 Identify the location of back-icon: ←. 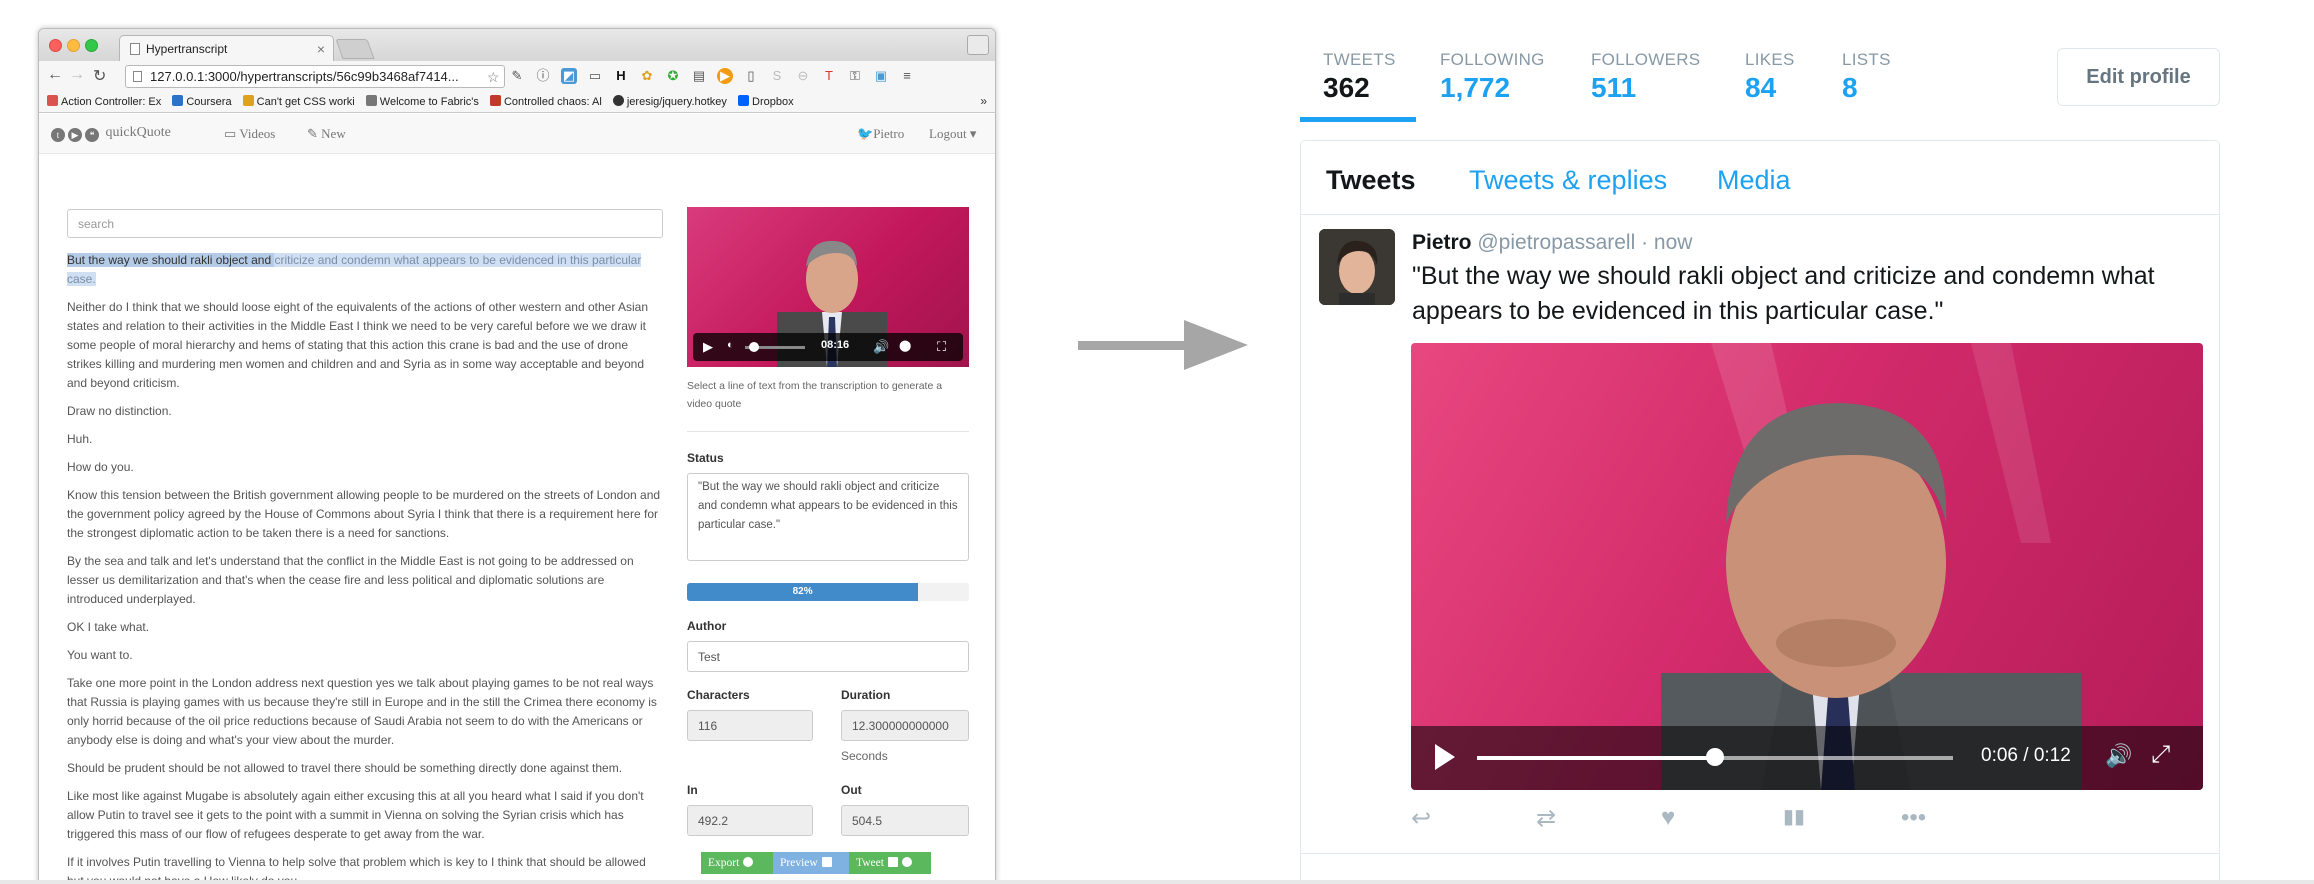
(55, 75).